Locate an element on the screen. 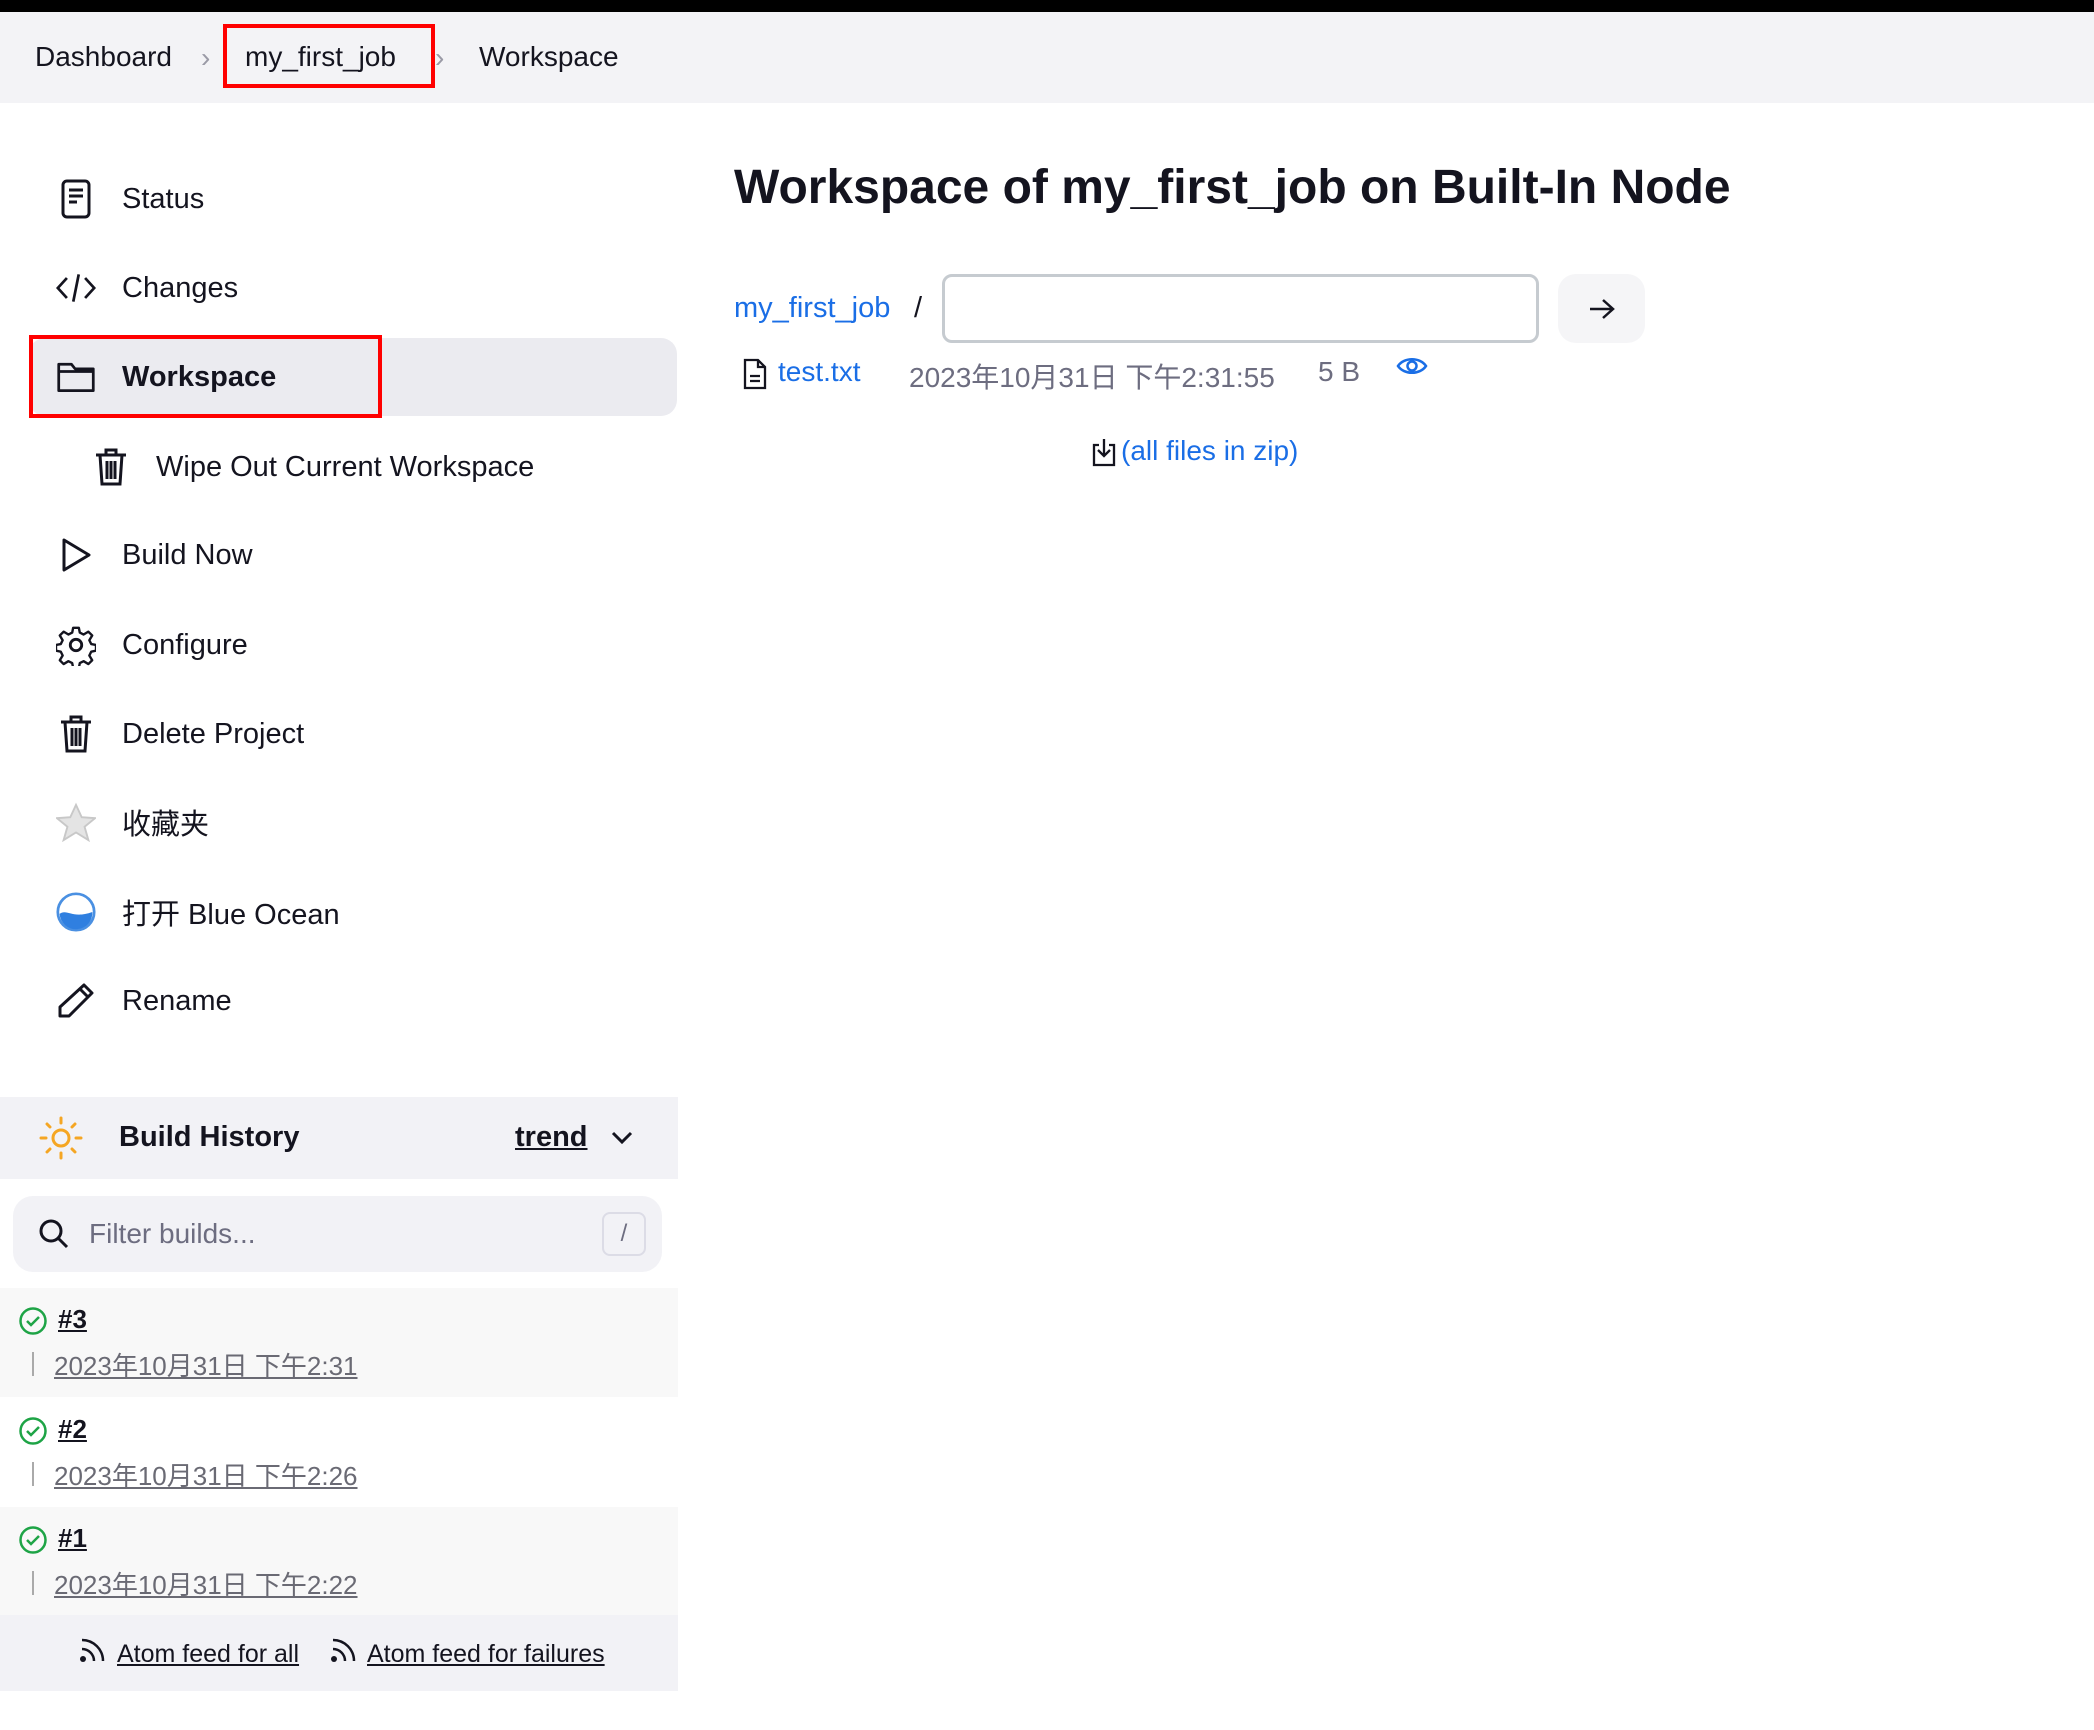 The width and height of the screenshot is (2094, 1730). build-row: #2 2023年10月31日 下午2:26 is located at coordinates (339, 1452).